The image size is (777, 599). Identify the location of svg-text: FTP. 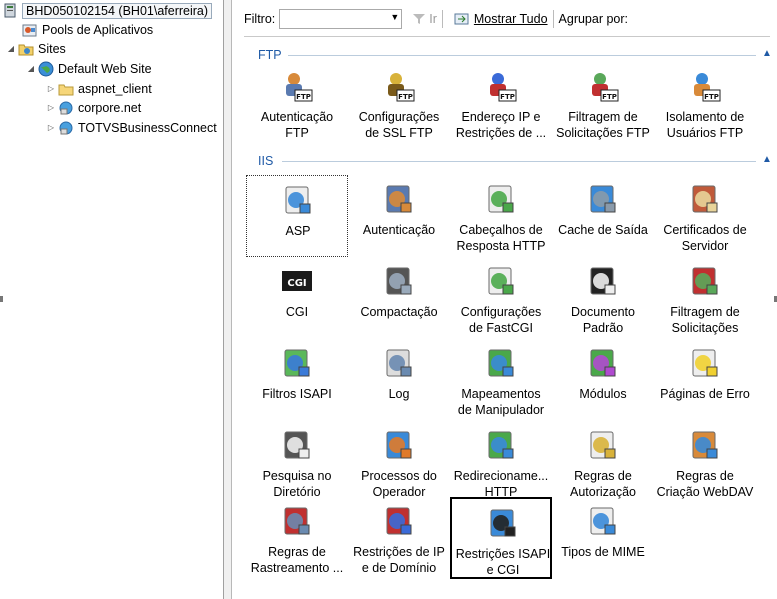
(507, 97).